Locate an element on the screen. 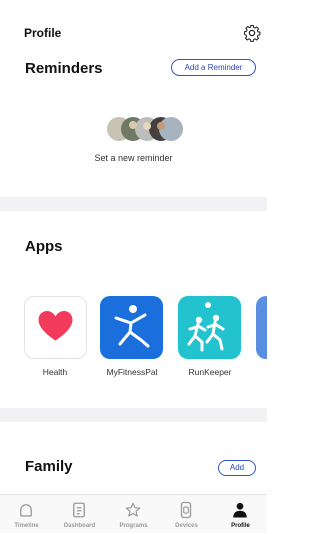 The height and width of the screenshot is (534, 320). tab-label: Programs is located at coordinates (133, 526).